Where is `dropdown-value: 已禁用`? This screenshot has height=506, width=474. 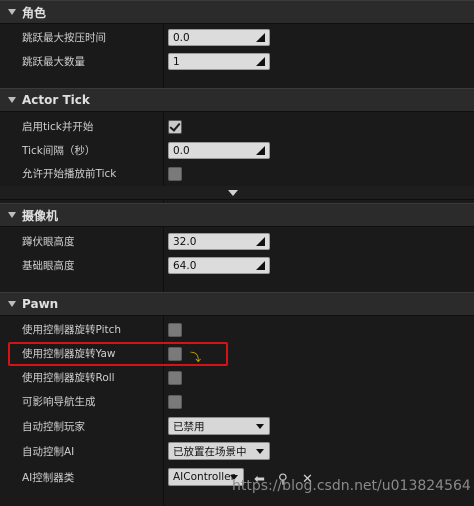 dropdown-value: 已禁用 is located at coordinates (187, 426).